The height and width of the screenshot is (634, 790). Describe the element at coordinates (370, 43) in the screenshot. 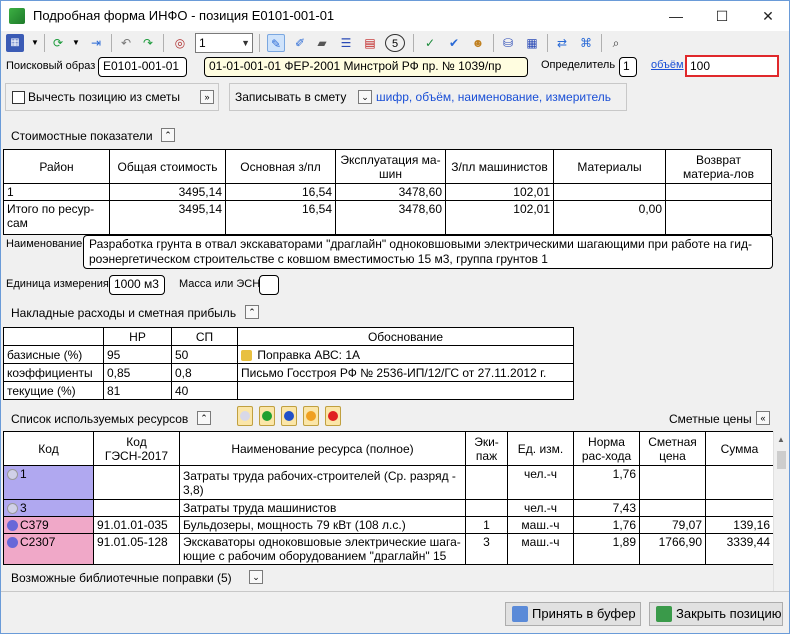

I see `book-icon: ▤` at that location.